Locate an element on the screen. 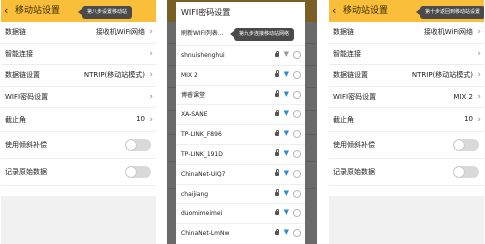 The image size is (485, 244). setting-row-wifi-password: WIFI密码设置 MIX 2 › is located at coordinates (406, 97).